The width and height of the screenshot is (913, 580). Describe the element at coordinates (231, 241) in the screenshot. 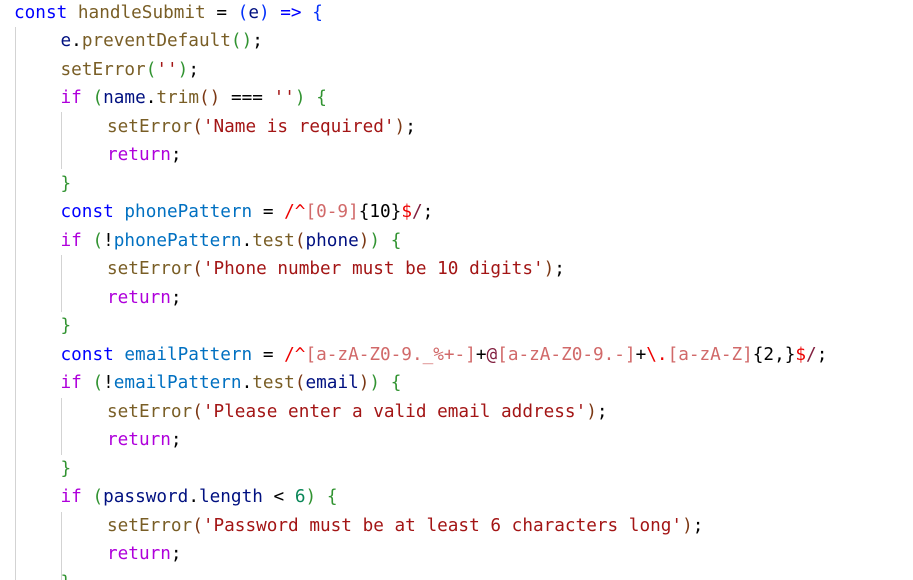

I see `code-line: if (!phonePattern.test(phone)) {` at that location.